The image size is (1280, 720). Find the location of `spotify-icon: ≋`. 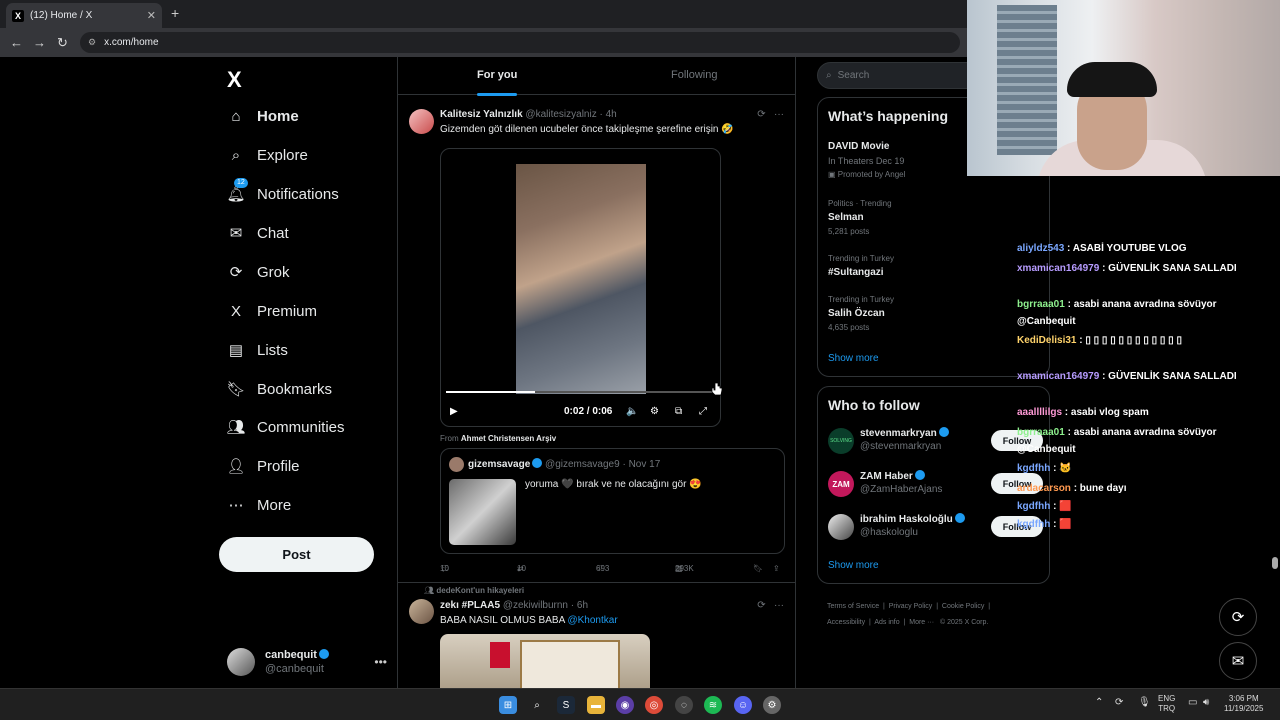

spotify-icon: ≋ is located at coordinates (713, 705).